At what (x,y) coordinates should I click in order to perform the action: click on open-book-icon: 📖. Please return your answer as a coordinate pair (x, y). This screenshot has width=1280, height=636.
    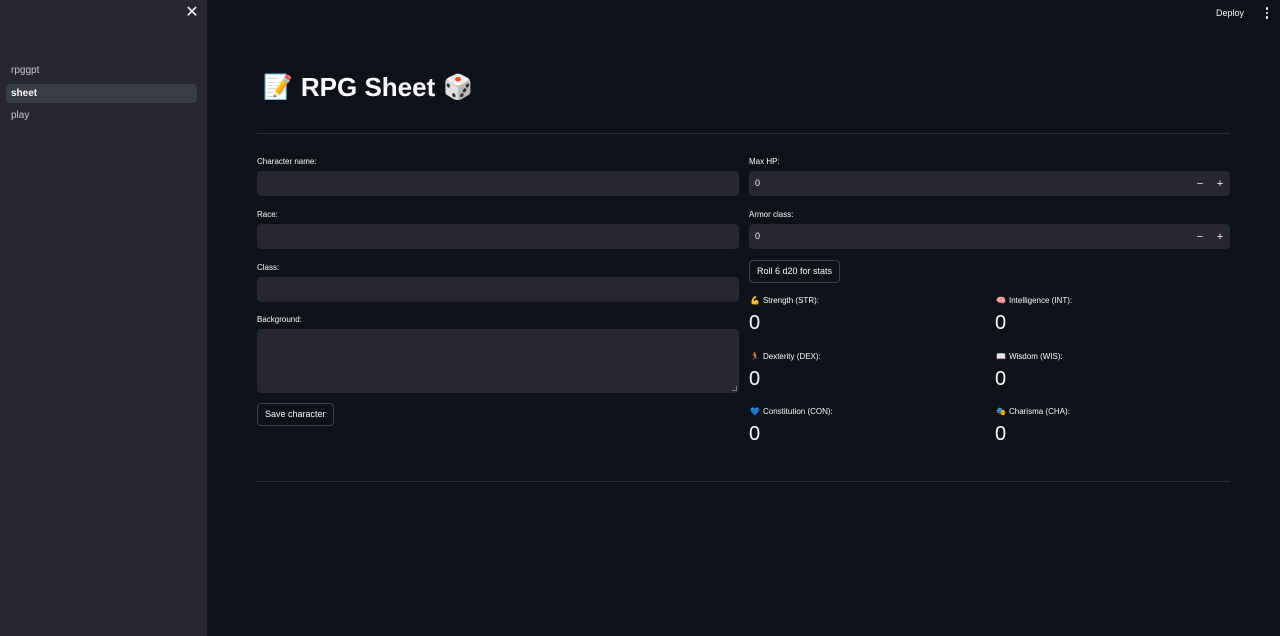
    Looking at the image, I should click on (1001, 356).